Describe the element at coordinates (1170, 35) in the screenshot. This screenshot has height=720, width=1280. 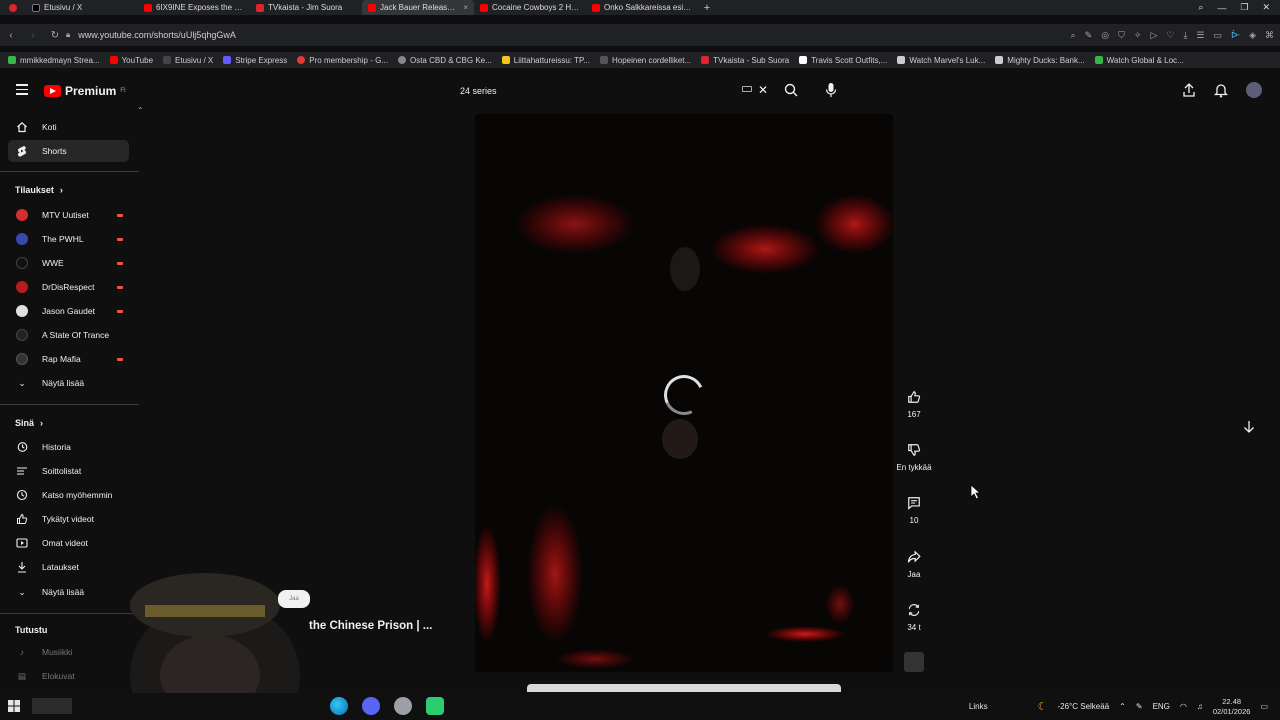
I see `heart-icon: ♡` at that location.